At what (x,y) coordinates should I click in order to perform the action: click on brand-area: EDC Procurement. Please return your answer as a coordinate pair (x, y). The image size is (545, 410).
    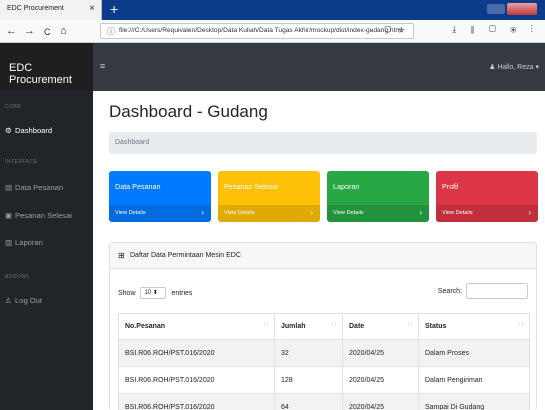
    Looking at the image, I should click on (46, 67).